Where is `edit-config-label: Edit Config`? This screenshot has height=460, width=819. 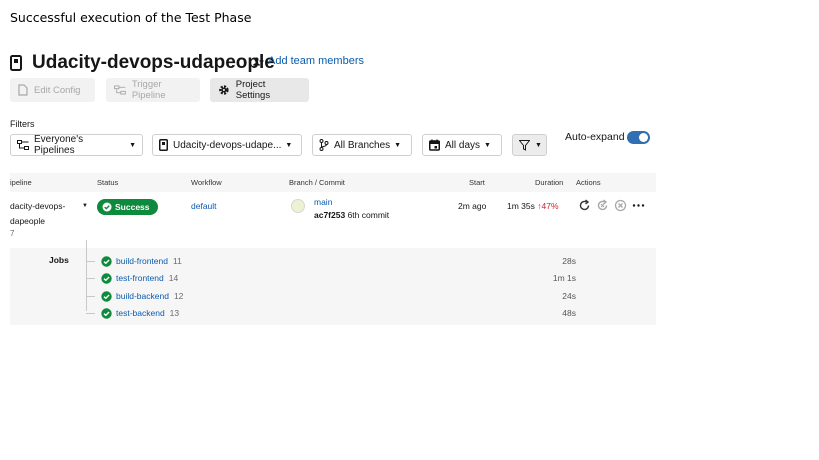
edit-config-label: Edit Config is located at coordinates (57, 90).